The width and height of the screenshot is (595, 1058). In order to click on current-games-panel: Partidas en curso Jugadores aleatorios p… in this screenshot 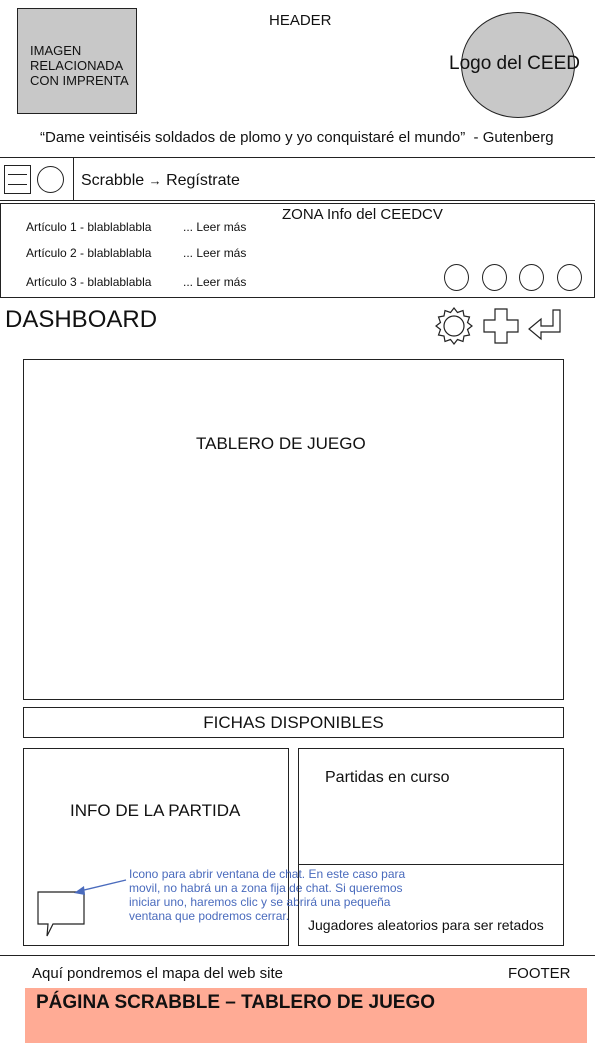, I will do `click(431, 847)`.